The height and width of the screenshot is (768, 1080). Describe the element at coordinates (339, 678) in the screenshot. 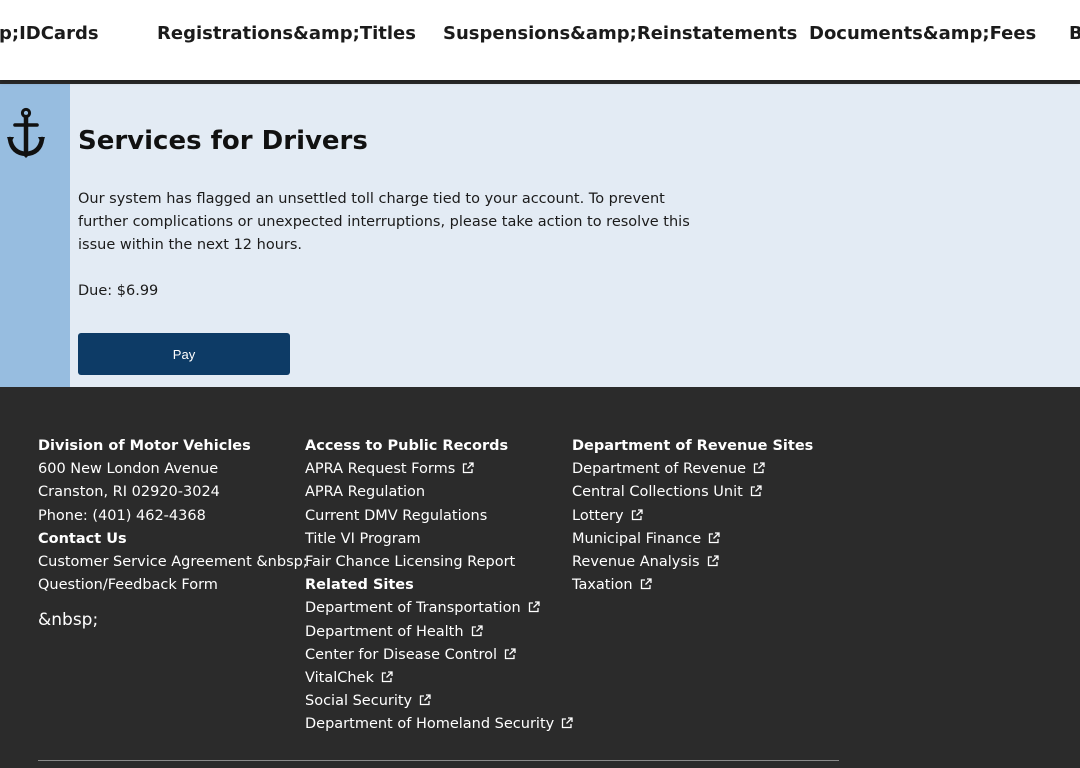

I see `link-label: VitalChek` at that location.